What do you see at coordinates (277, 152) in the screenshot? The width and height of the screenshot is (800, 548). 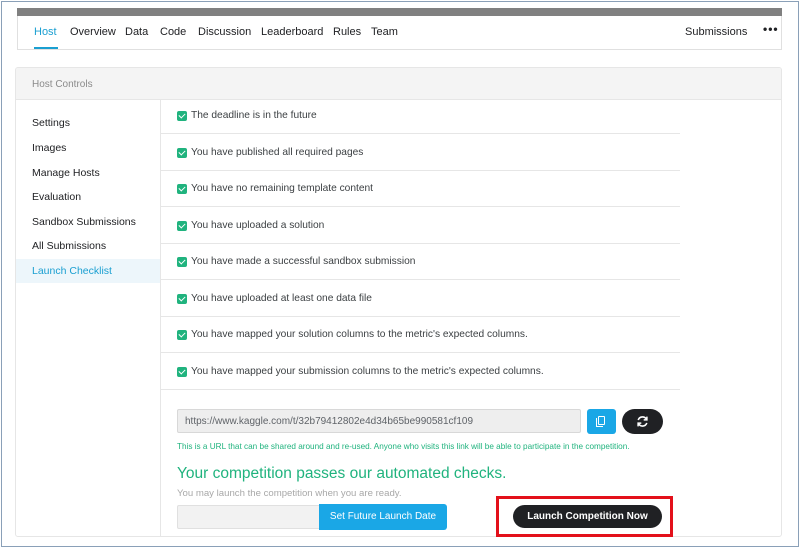 I see `checklist-item-label: You have published all required pages` at bounding box center [277, 152].